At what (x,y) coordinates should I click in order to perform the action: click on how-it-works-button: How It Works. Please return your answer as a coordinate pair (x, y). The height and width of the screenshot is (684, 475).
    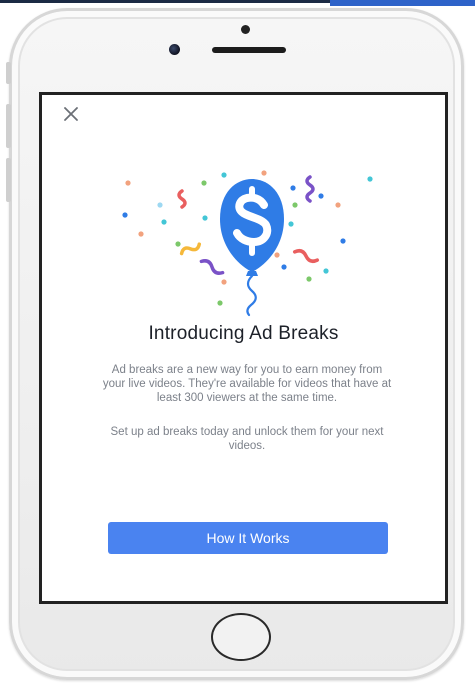
    Looking at the image, I should click on (248, 538).